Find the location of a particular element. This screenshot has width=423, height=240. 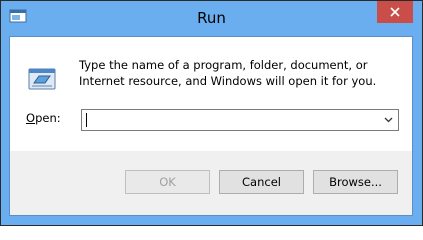

open-label-text: pen: is located at coordinates (48, 118).